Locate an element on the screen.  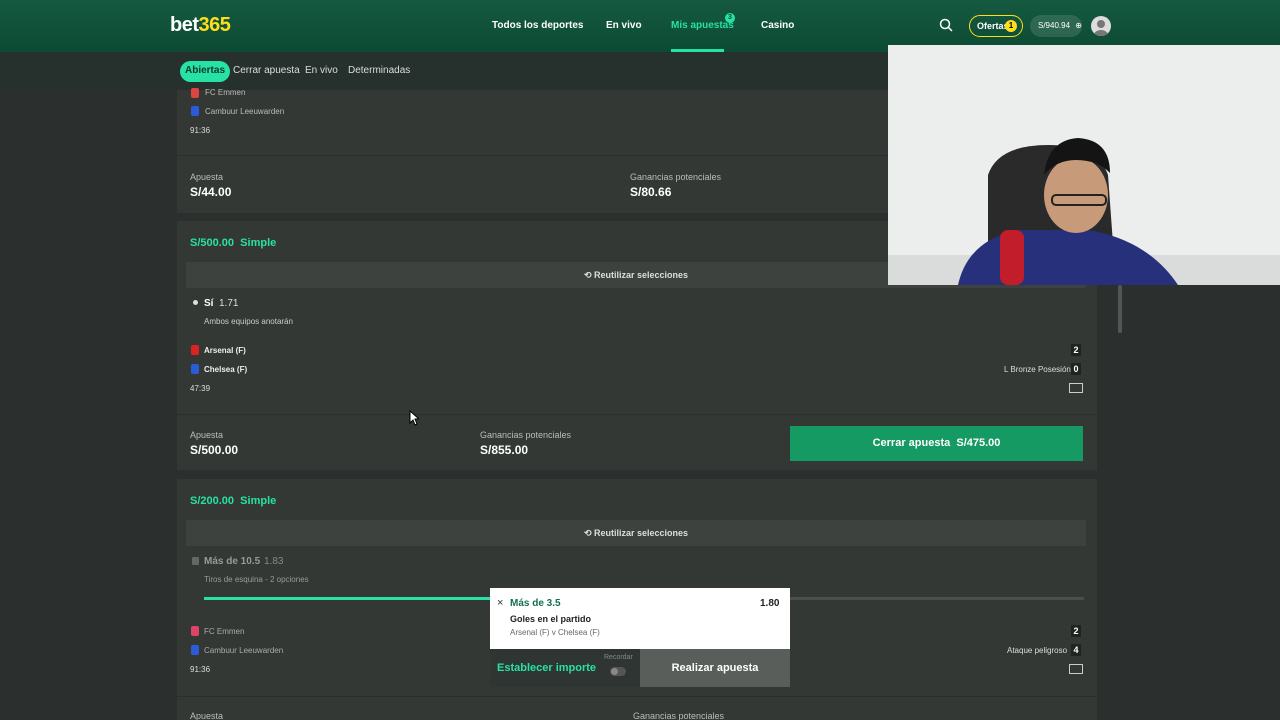
nav-live: En vivo is located at coordinates (624, 25).